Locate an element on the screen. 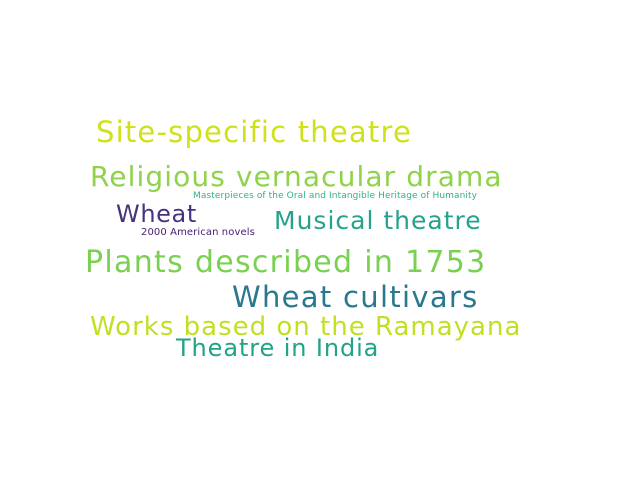  word-theatre-in-india: Theatre in India is located at coordinates (278, 348).